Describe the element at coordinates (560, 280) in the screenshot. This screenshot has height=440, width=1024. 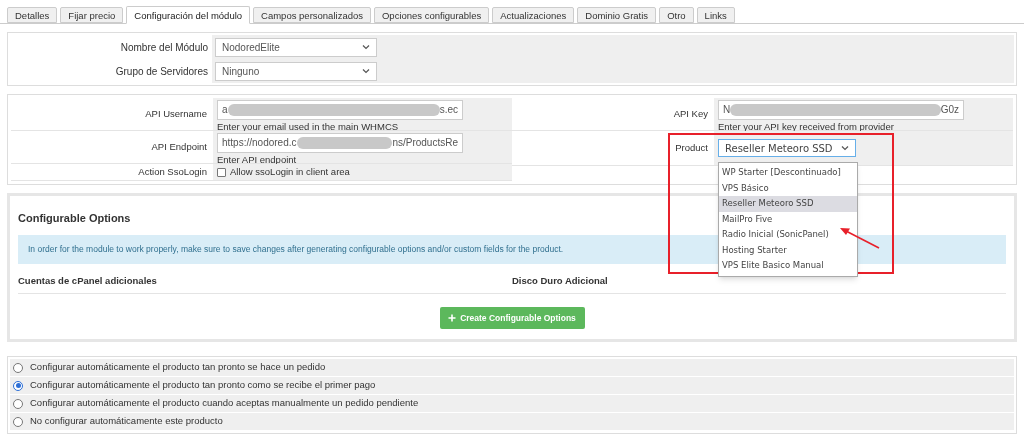
I see `column-heading: Disco Duro Adicional` at that location.